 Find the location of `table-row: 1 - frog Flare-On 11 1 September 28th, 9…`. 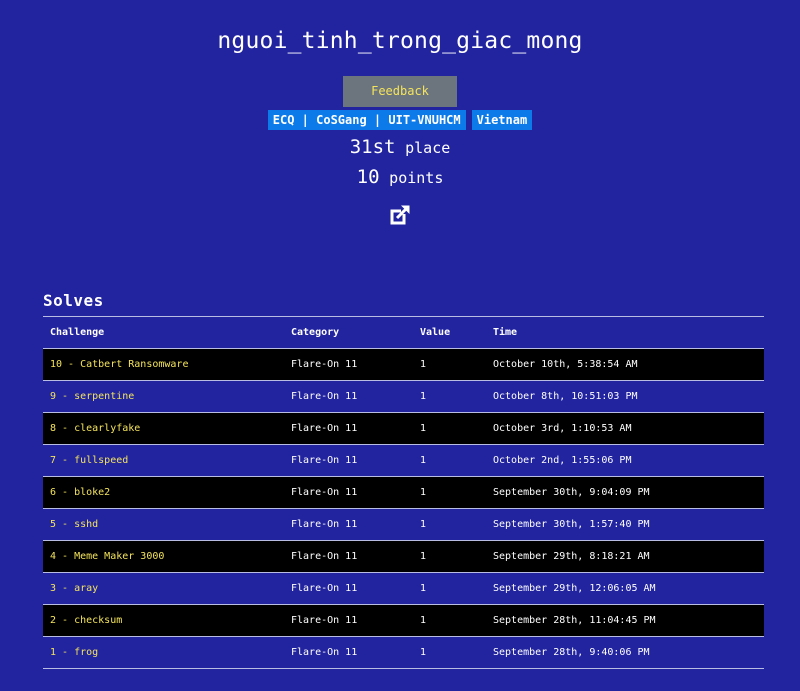

table-row: 1 - frog Flare-On 11 1 September 28th, 9… is located at coordinates (403, 652).